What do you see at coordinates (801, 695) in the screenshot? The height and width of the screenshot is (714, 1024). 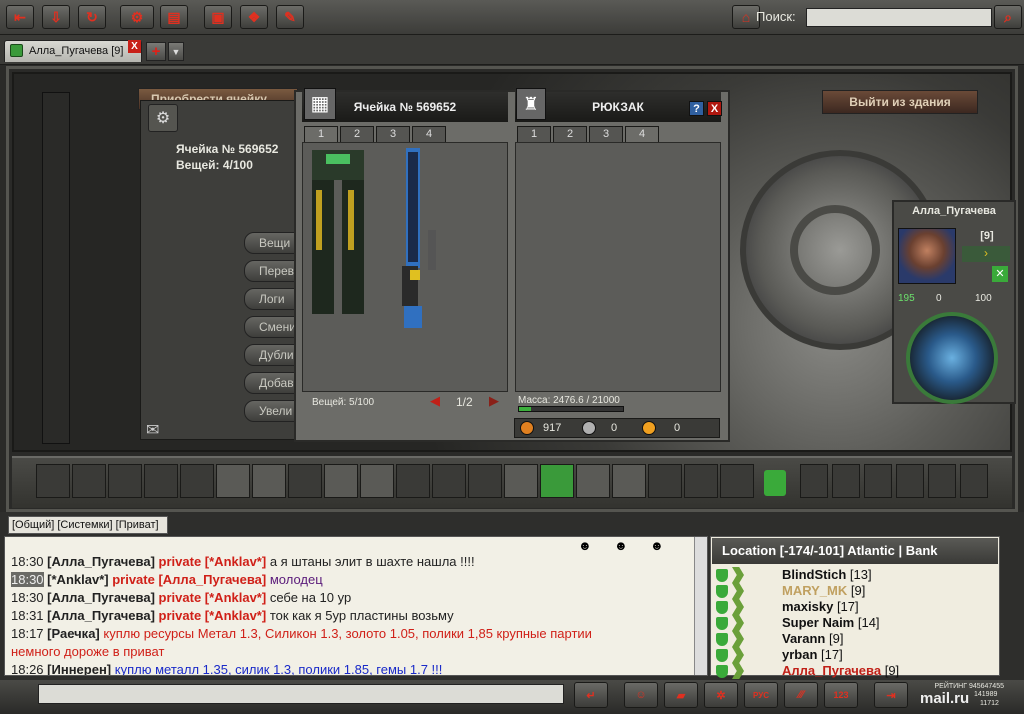 I see `slash-icon: ∕∕∕` at bounding box center [801, 695].